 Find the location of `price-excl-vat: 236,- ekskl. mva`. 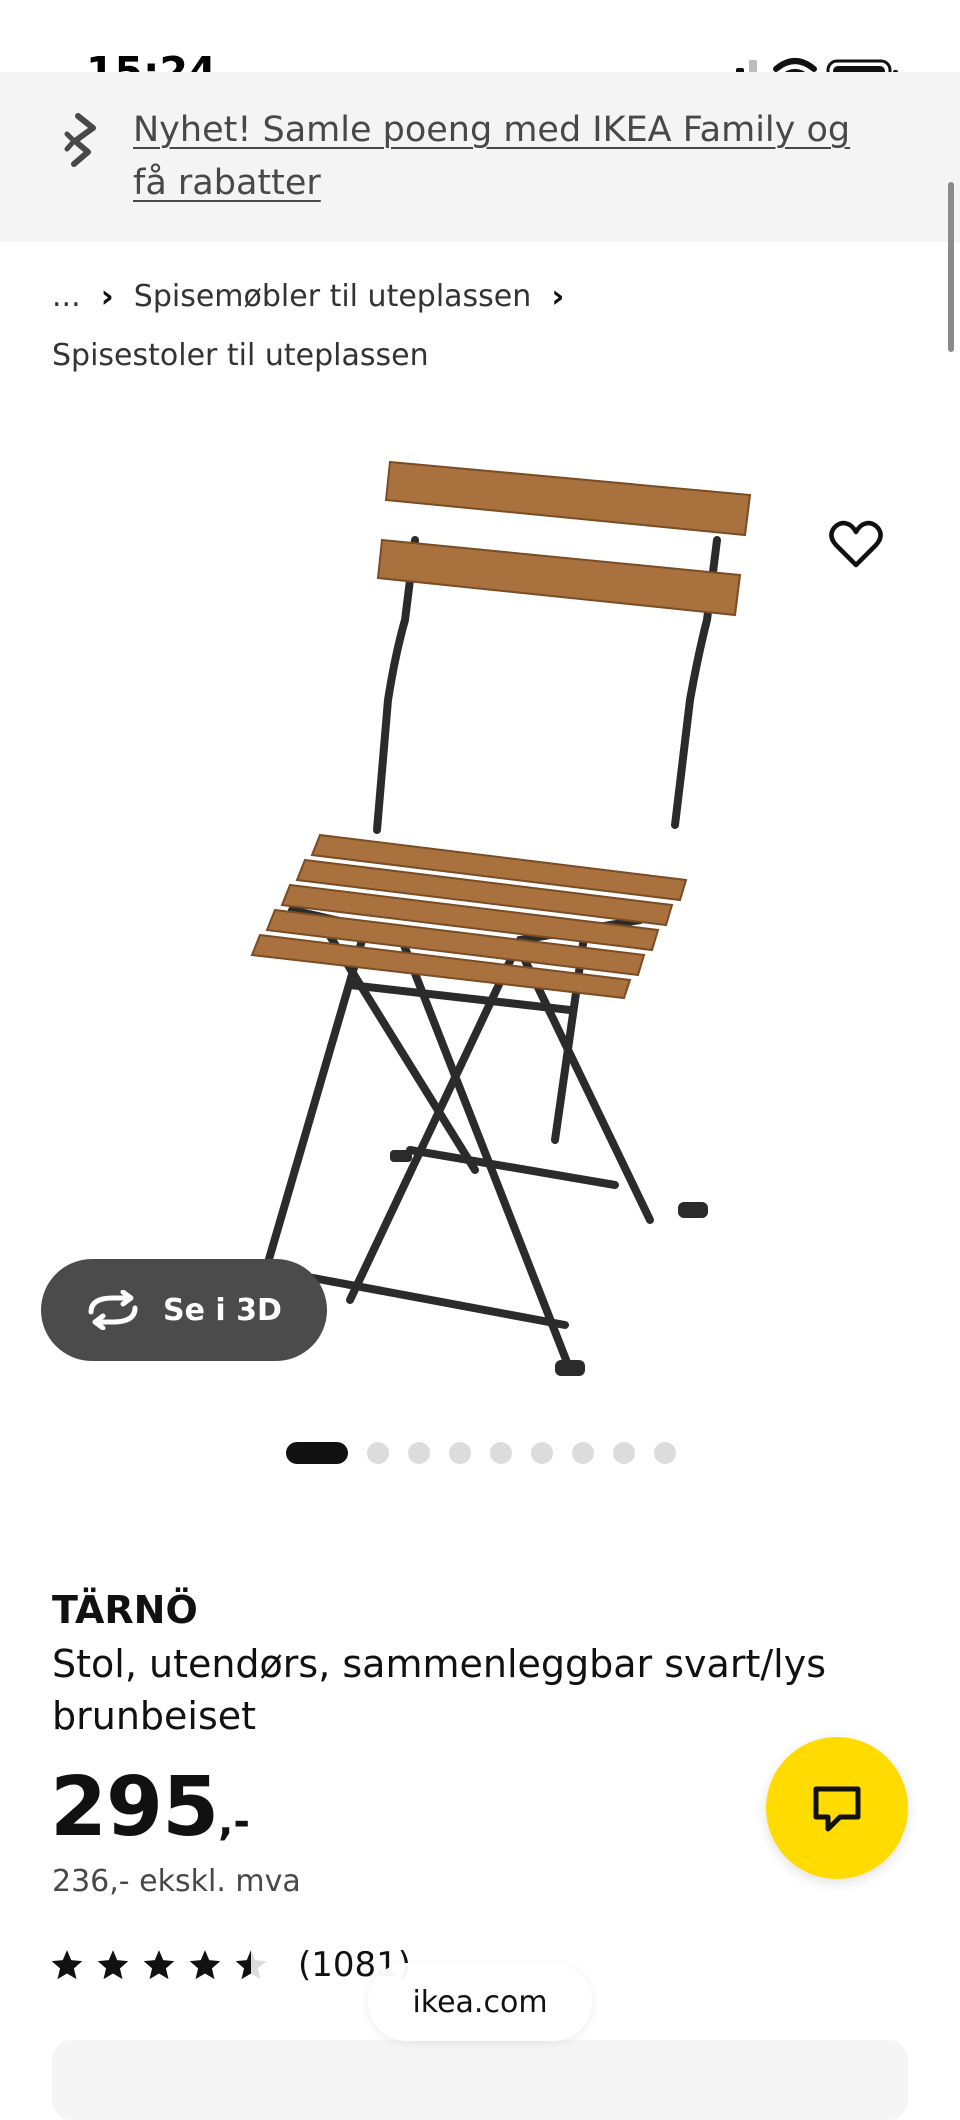

price-excl-vat: 236,- ekskl. mva is located at coordinates (176, 1881).